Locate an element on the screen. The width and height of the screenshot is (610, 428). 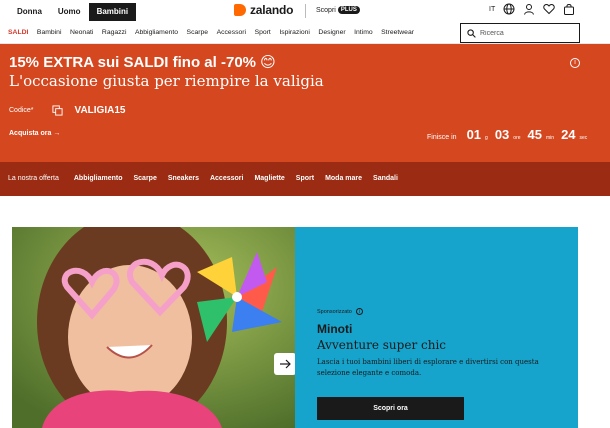
nav-item-bambini: Bambini is located at coordinates (49, 32).